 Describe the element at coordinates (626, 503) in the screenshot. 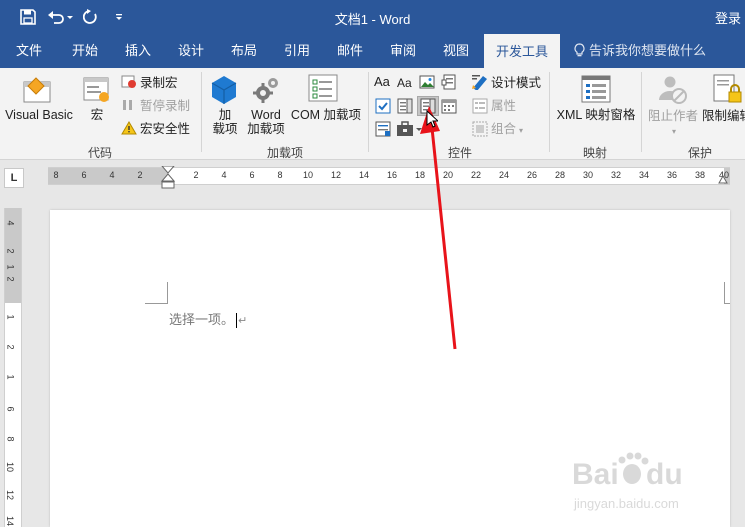

I see `svg-text: jingyan.baidu.com` at that location.